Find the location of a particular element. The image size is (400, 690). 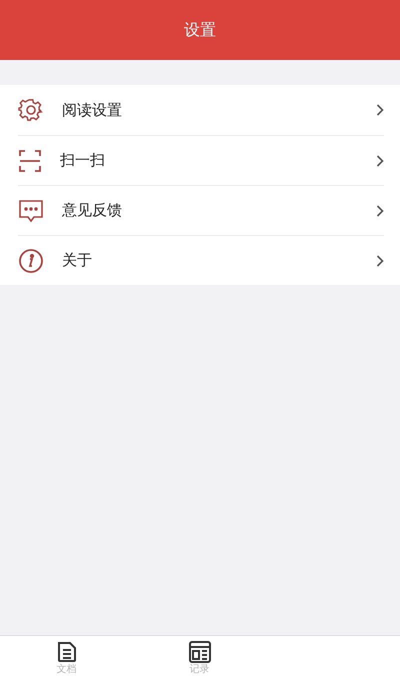

scan-icon is located at coordinates (30, 160).